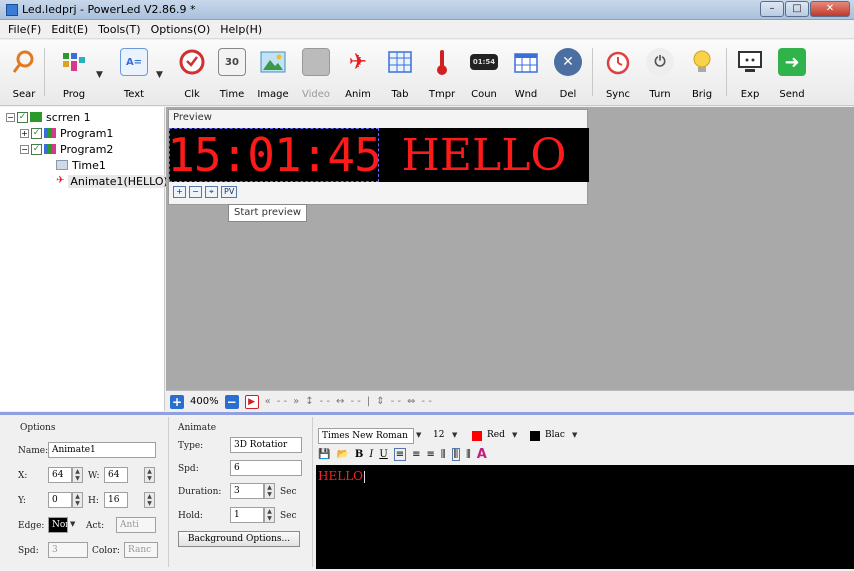 This screenshot has width=854, height=571. What do you see at coordinates (82, 149) in the screenshot?
I see `tree-node-program2: − ✓ Program2` at bounding box center [82, 149].